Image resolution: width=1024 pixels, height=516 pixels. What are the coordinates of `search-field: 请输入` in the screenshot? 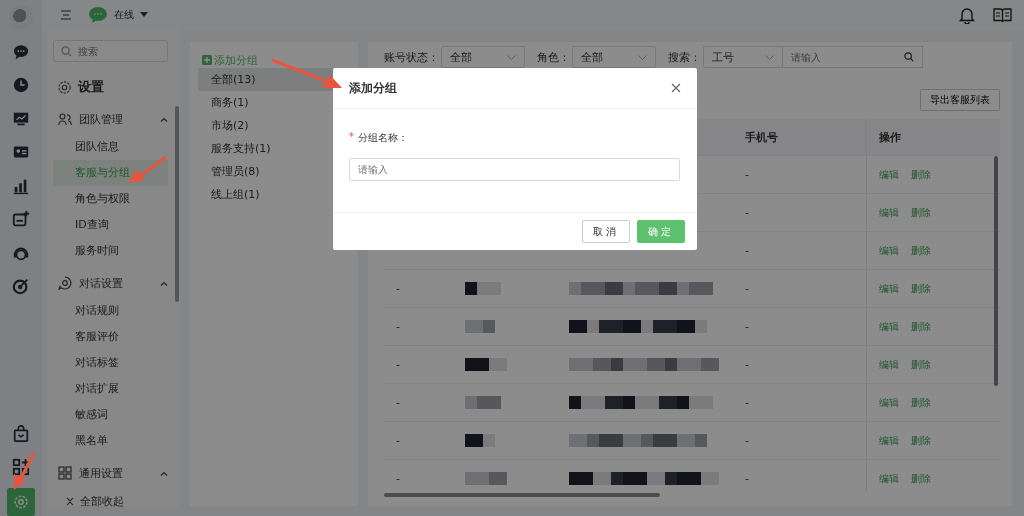 It's located at (853, 57).